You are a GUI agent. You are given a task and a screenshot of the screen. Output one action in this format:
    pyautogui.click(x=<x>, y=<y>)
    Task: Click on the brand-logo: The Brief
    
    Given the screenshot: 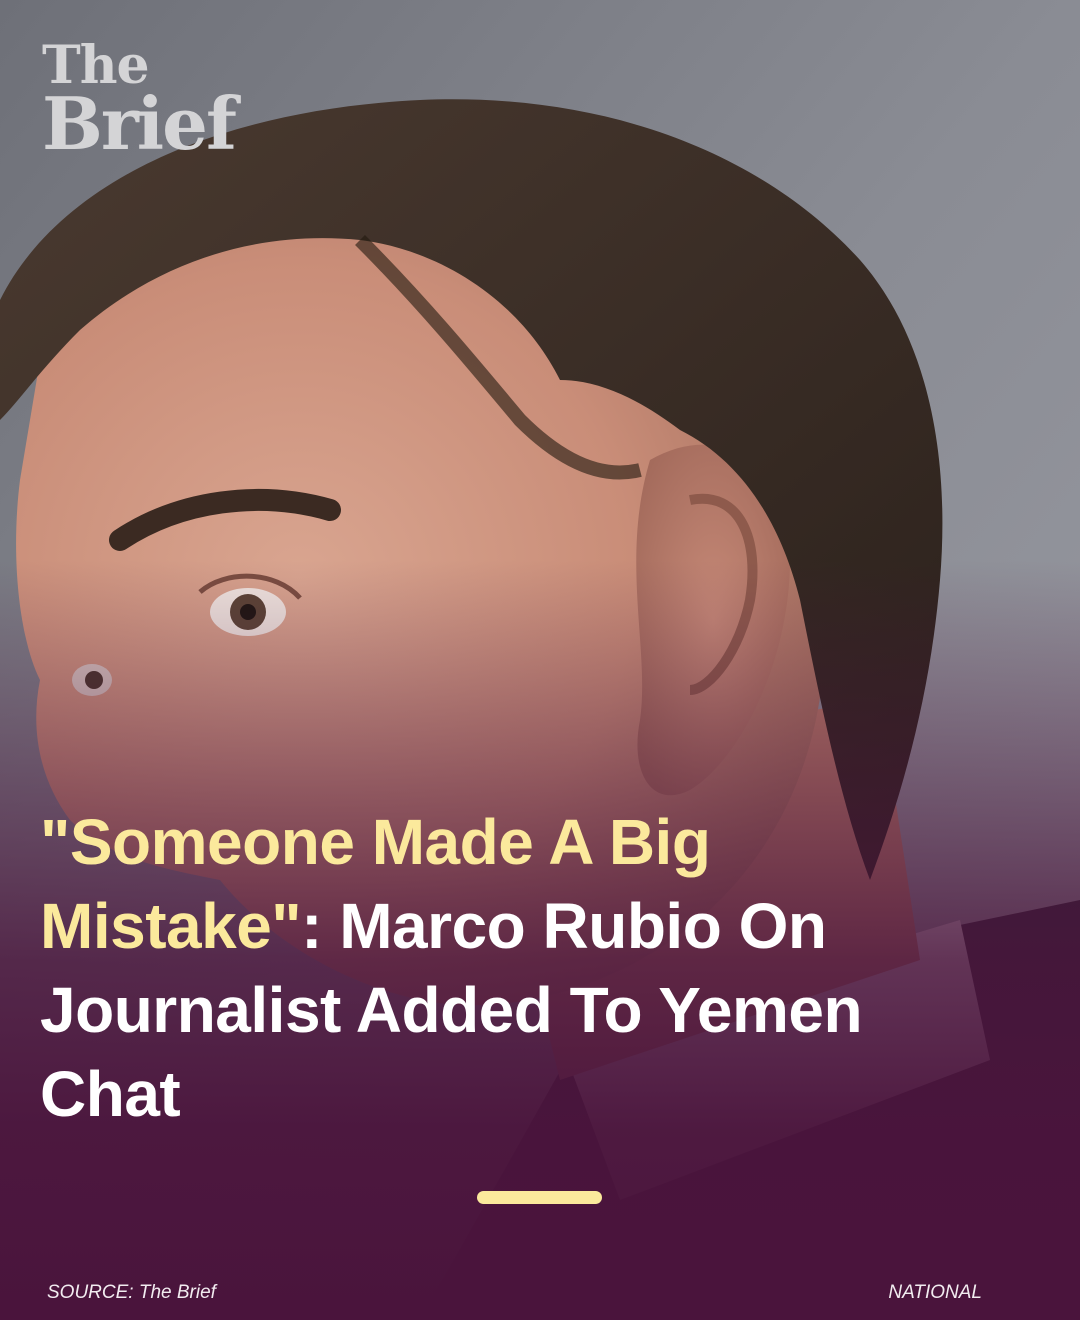 What is the action you would take?
    pyautogui.click(x=139, y=103)
    